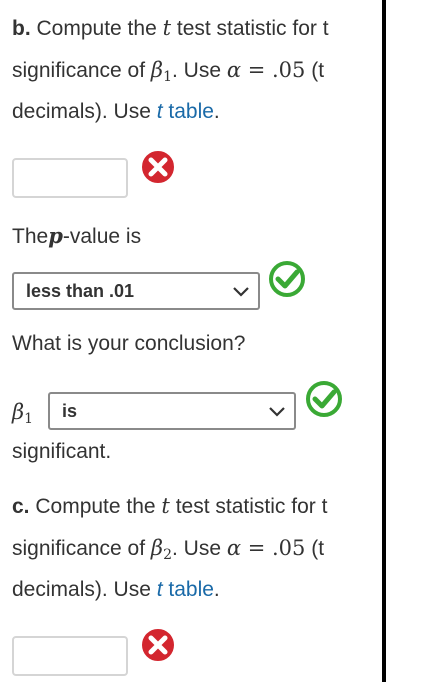 The width and height of the screenshot is (434, 682). What do you see at coordinates (62, 451) in the screenshot?
I see `conclusion-after-text: significant.` at bounding box center [62, 451].